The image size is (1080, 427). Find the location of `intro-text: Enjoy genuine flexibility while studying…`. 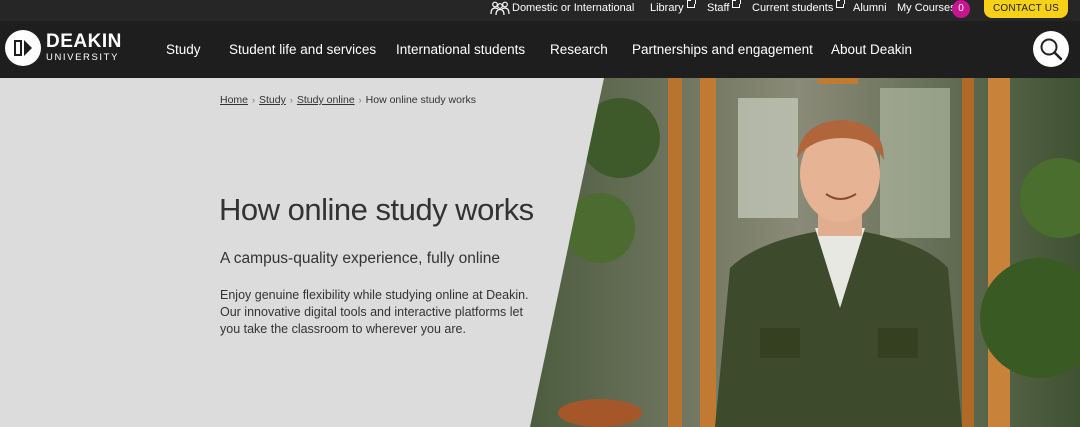

intro-text: Enjoy genuine flexibility while studying… is located at coordinates (374, 312).